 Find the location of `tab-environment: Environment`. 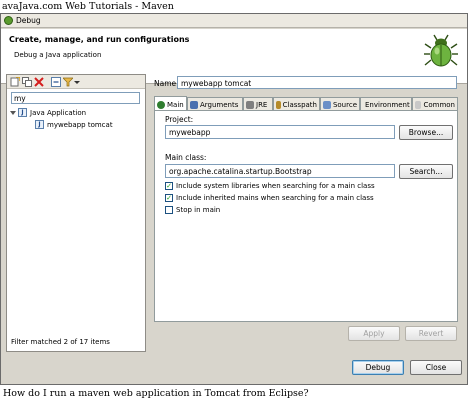

tab-environment: Environment is located at coordinates (386, 103).